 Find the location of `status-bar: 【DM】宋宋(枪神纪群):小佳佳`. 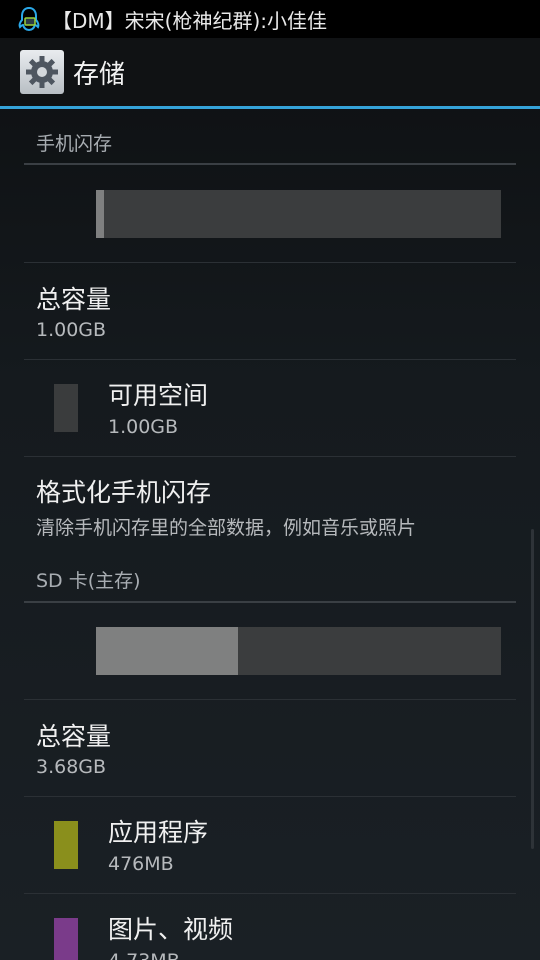

status-bar: 【DM】宋宋(枪神纪群):小佳佳 is located at coordinates (270, 19).